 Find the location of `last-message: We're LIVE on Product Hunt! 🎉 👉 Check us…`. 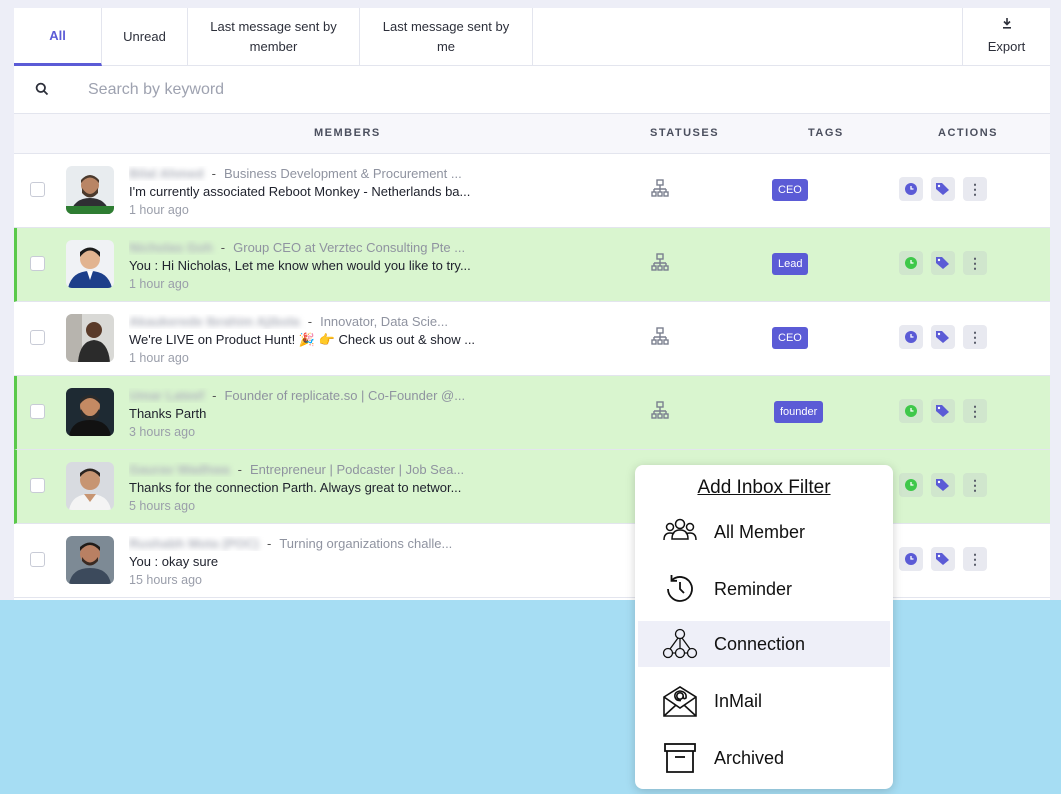

last-message: We're LIVE on Product Hunt! 🎉 👉 Check us… is located at coordinates (301, 339).